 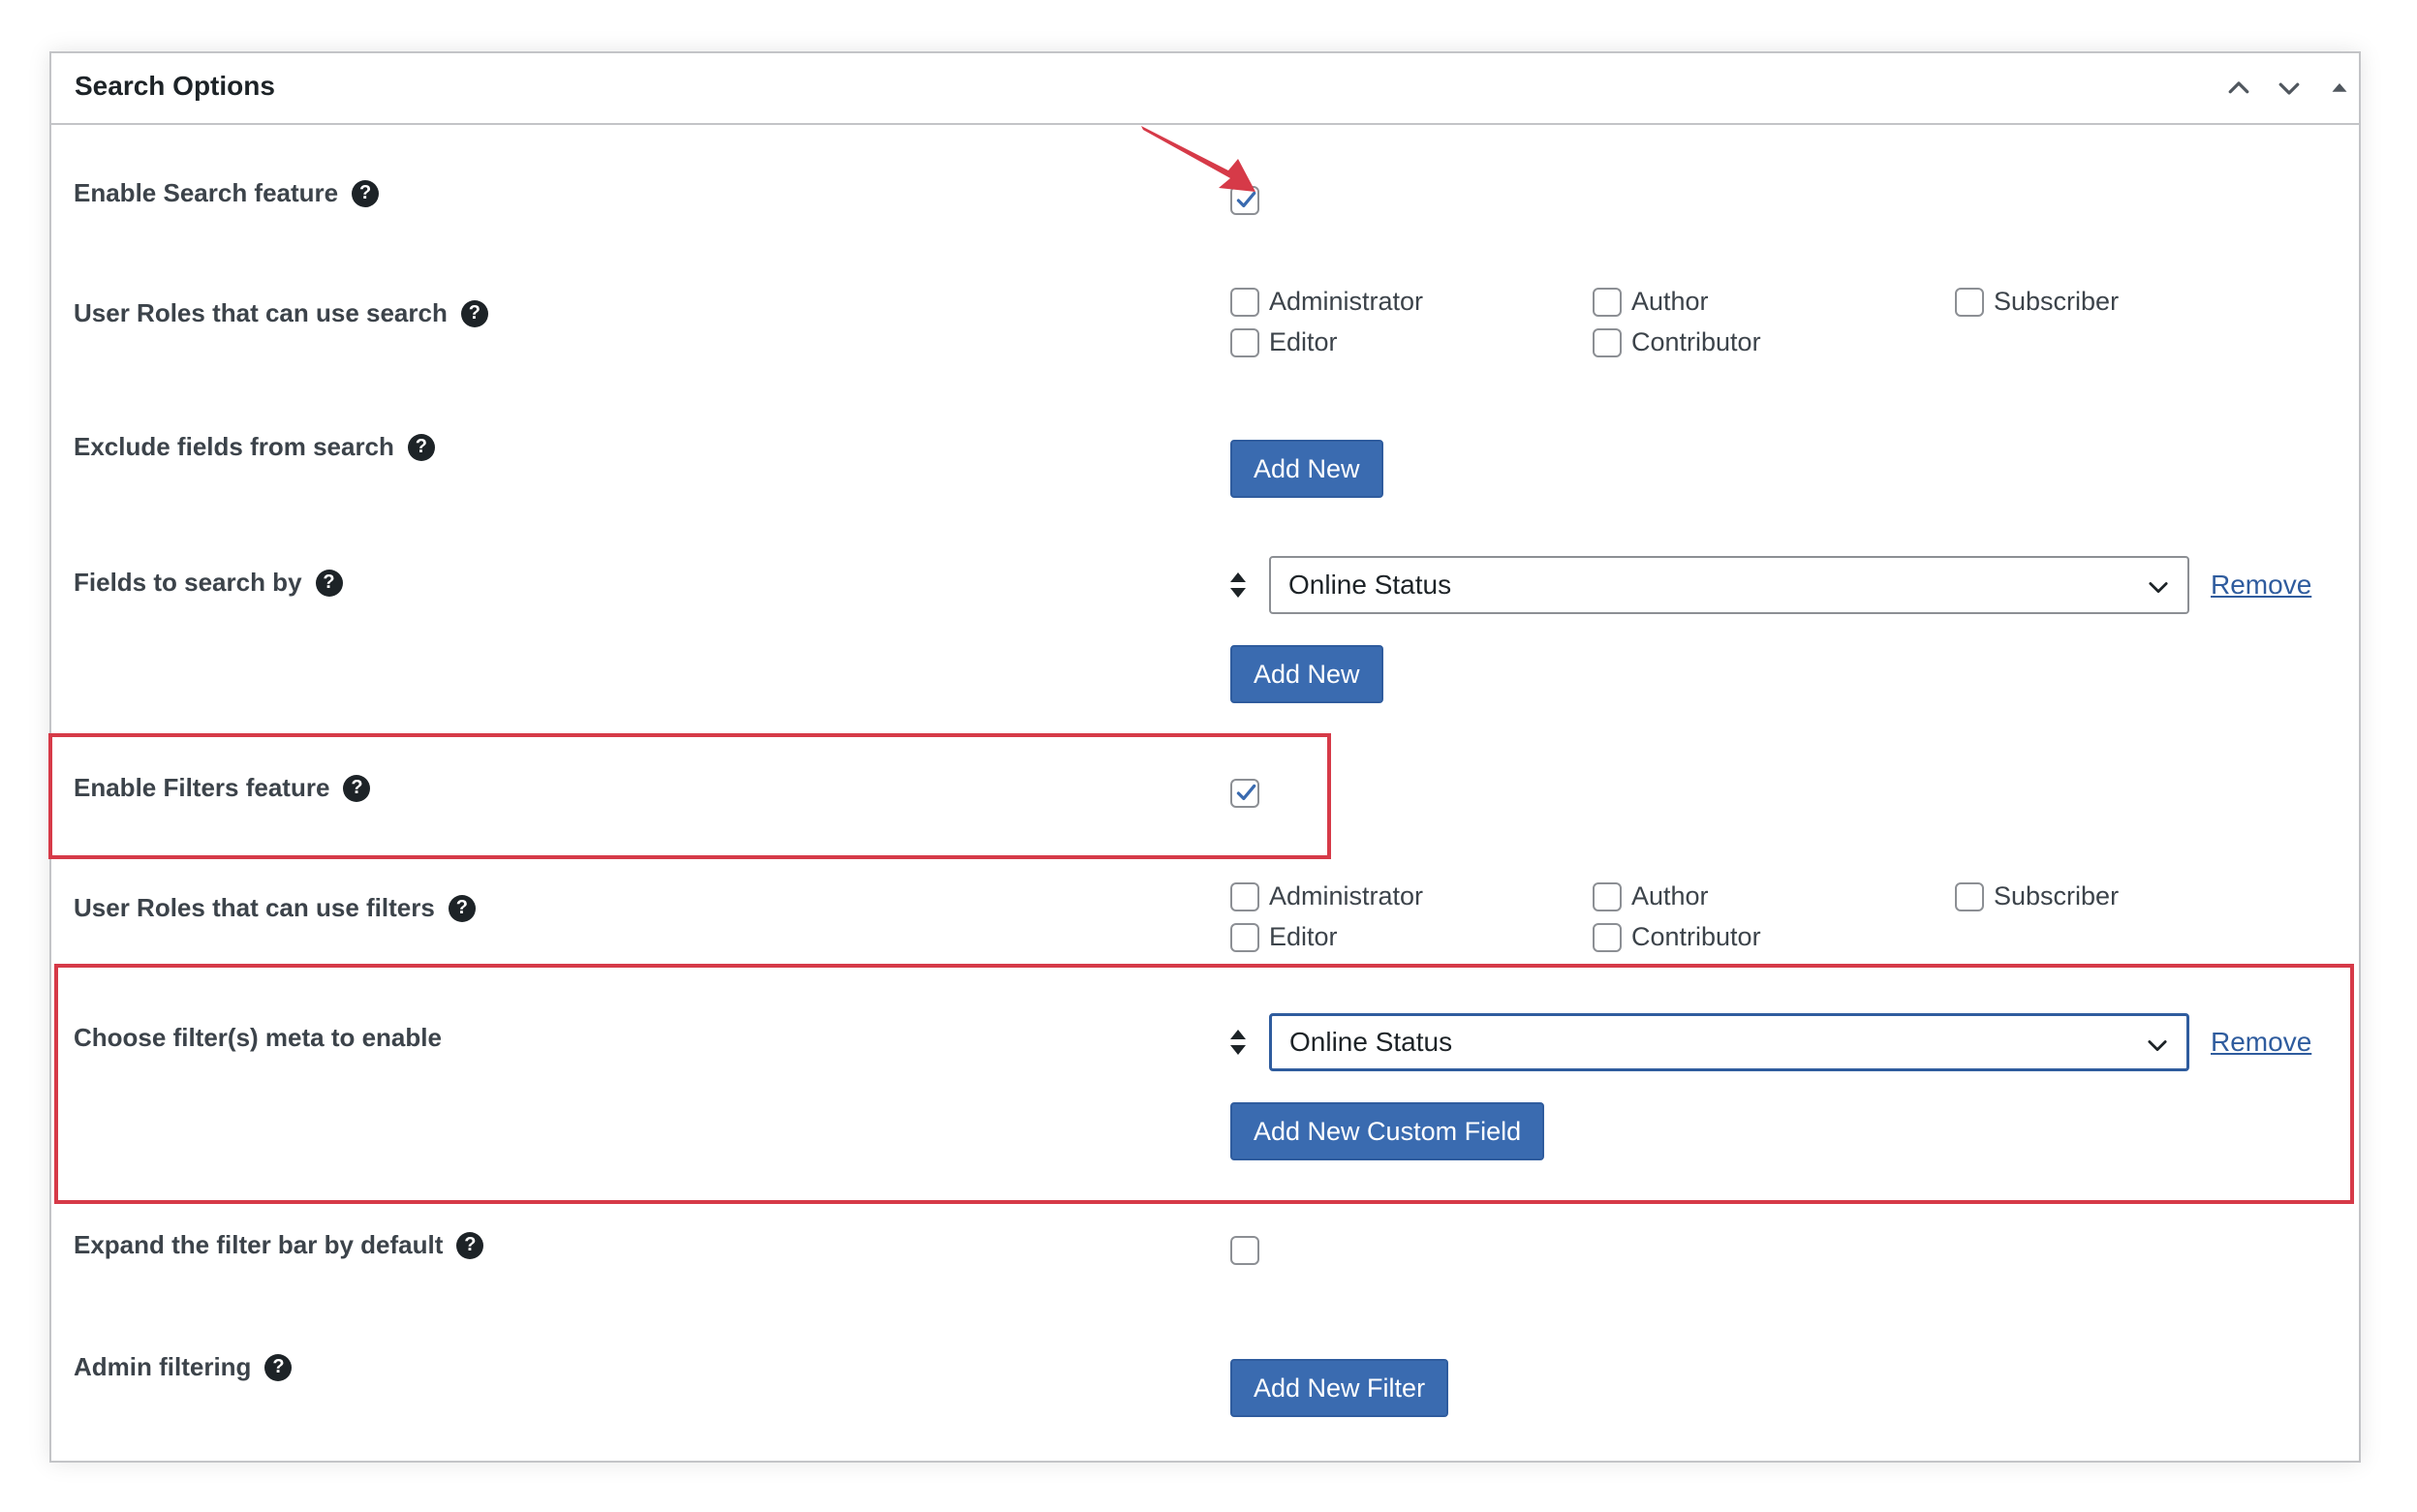 I want to click on move-down-button, so click(x=2289, y=88).